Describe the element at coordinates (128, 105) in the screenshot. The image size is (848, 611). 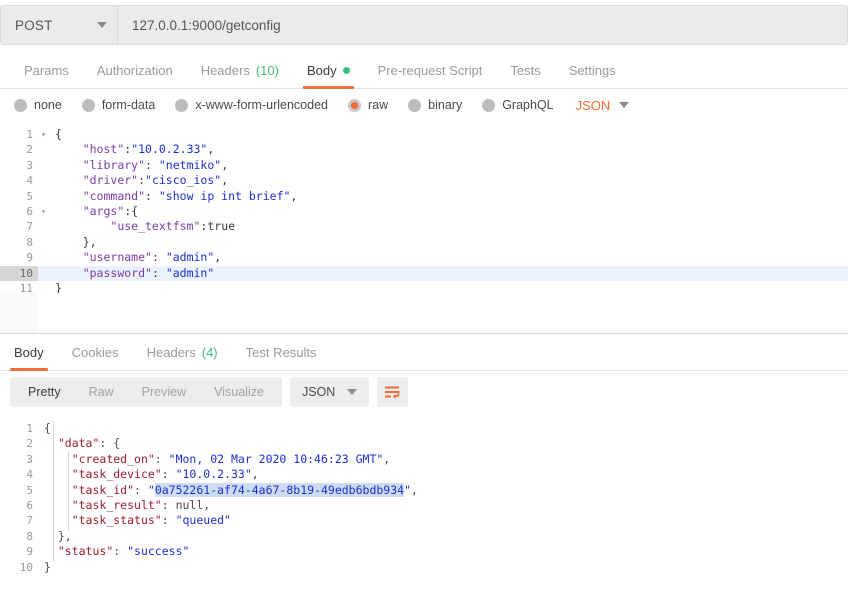
I see `radio-label: form-data` at that location.